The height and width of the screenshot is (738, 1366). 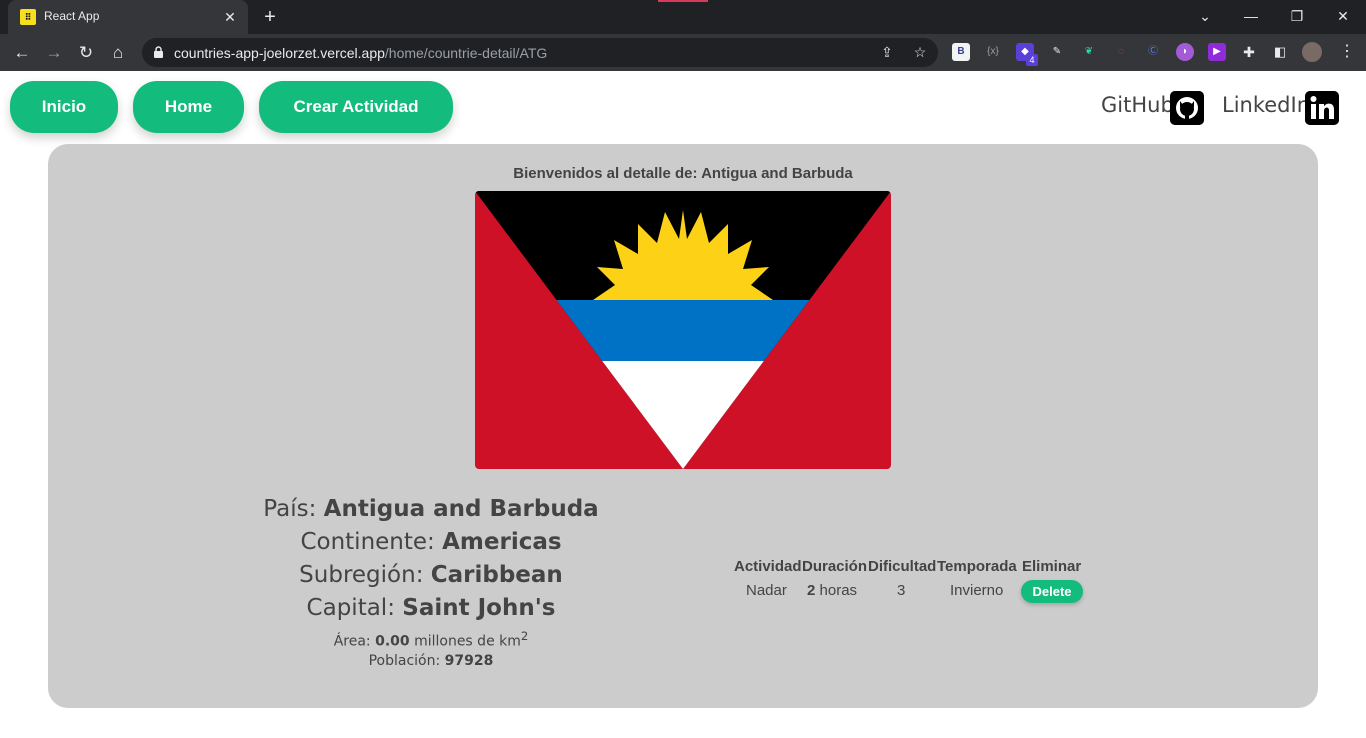 I want to click on close-window-icon: ✕, so click(x=1343, y=16).